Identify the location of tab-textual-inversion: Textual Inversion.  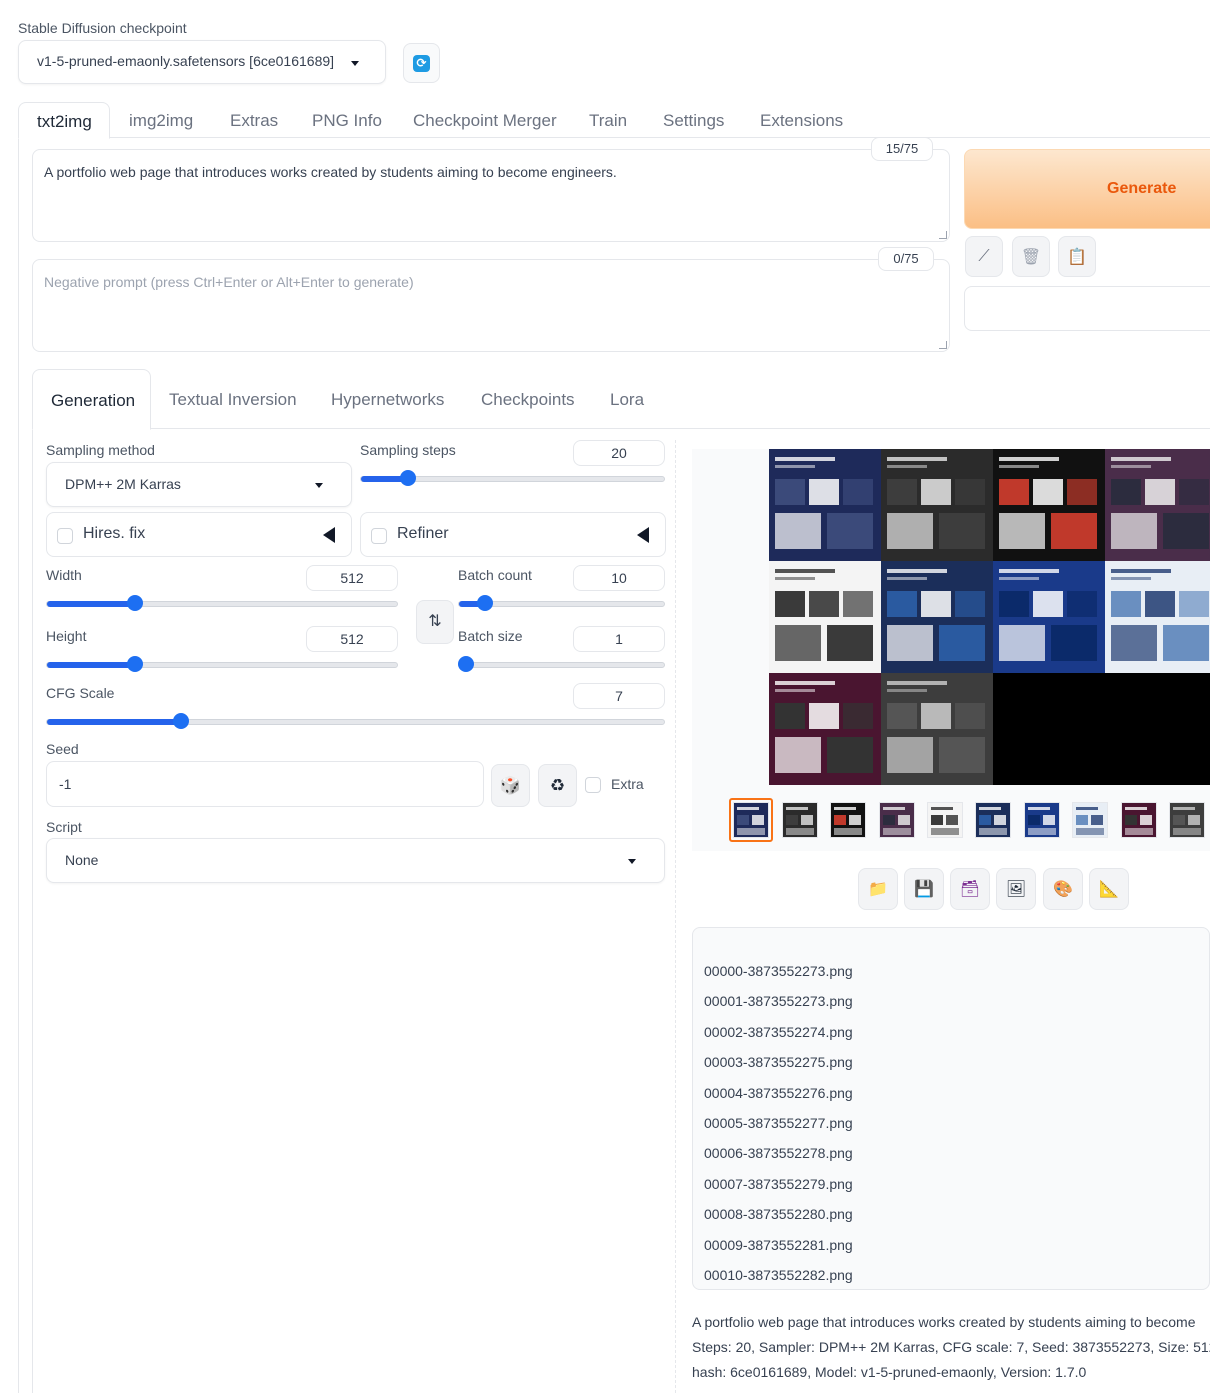
(233, 400).